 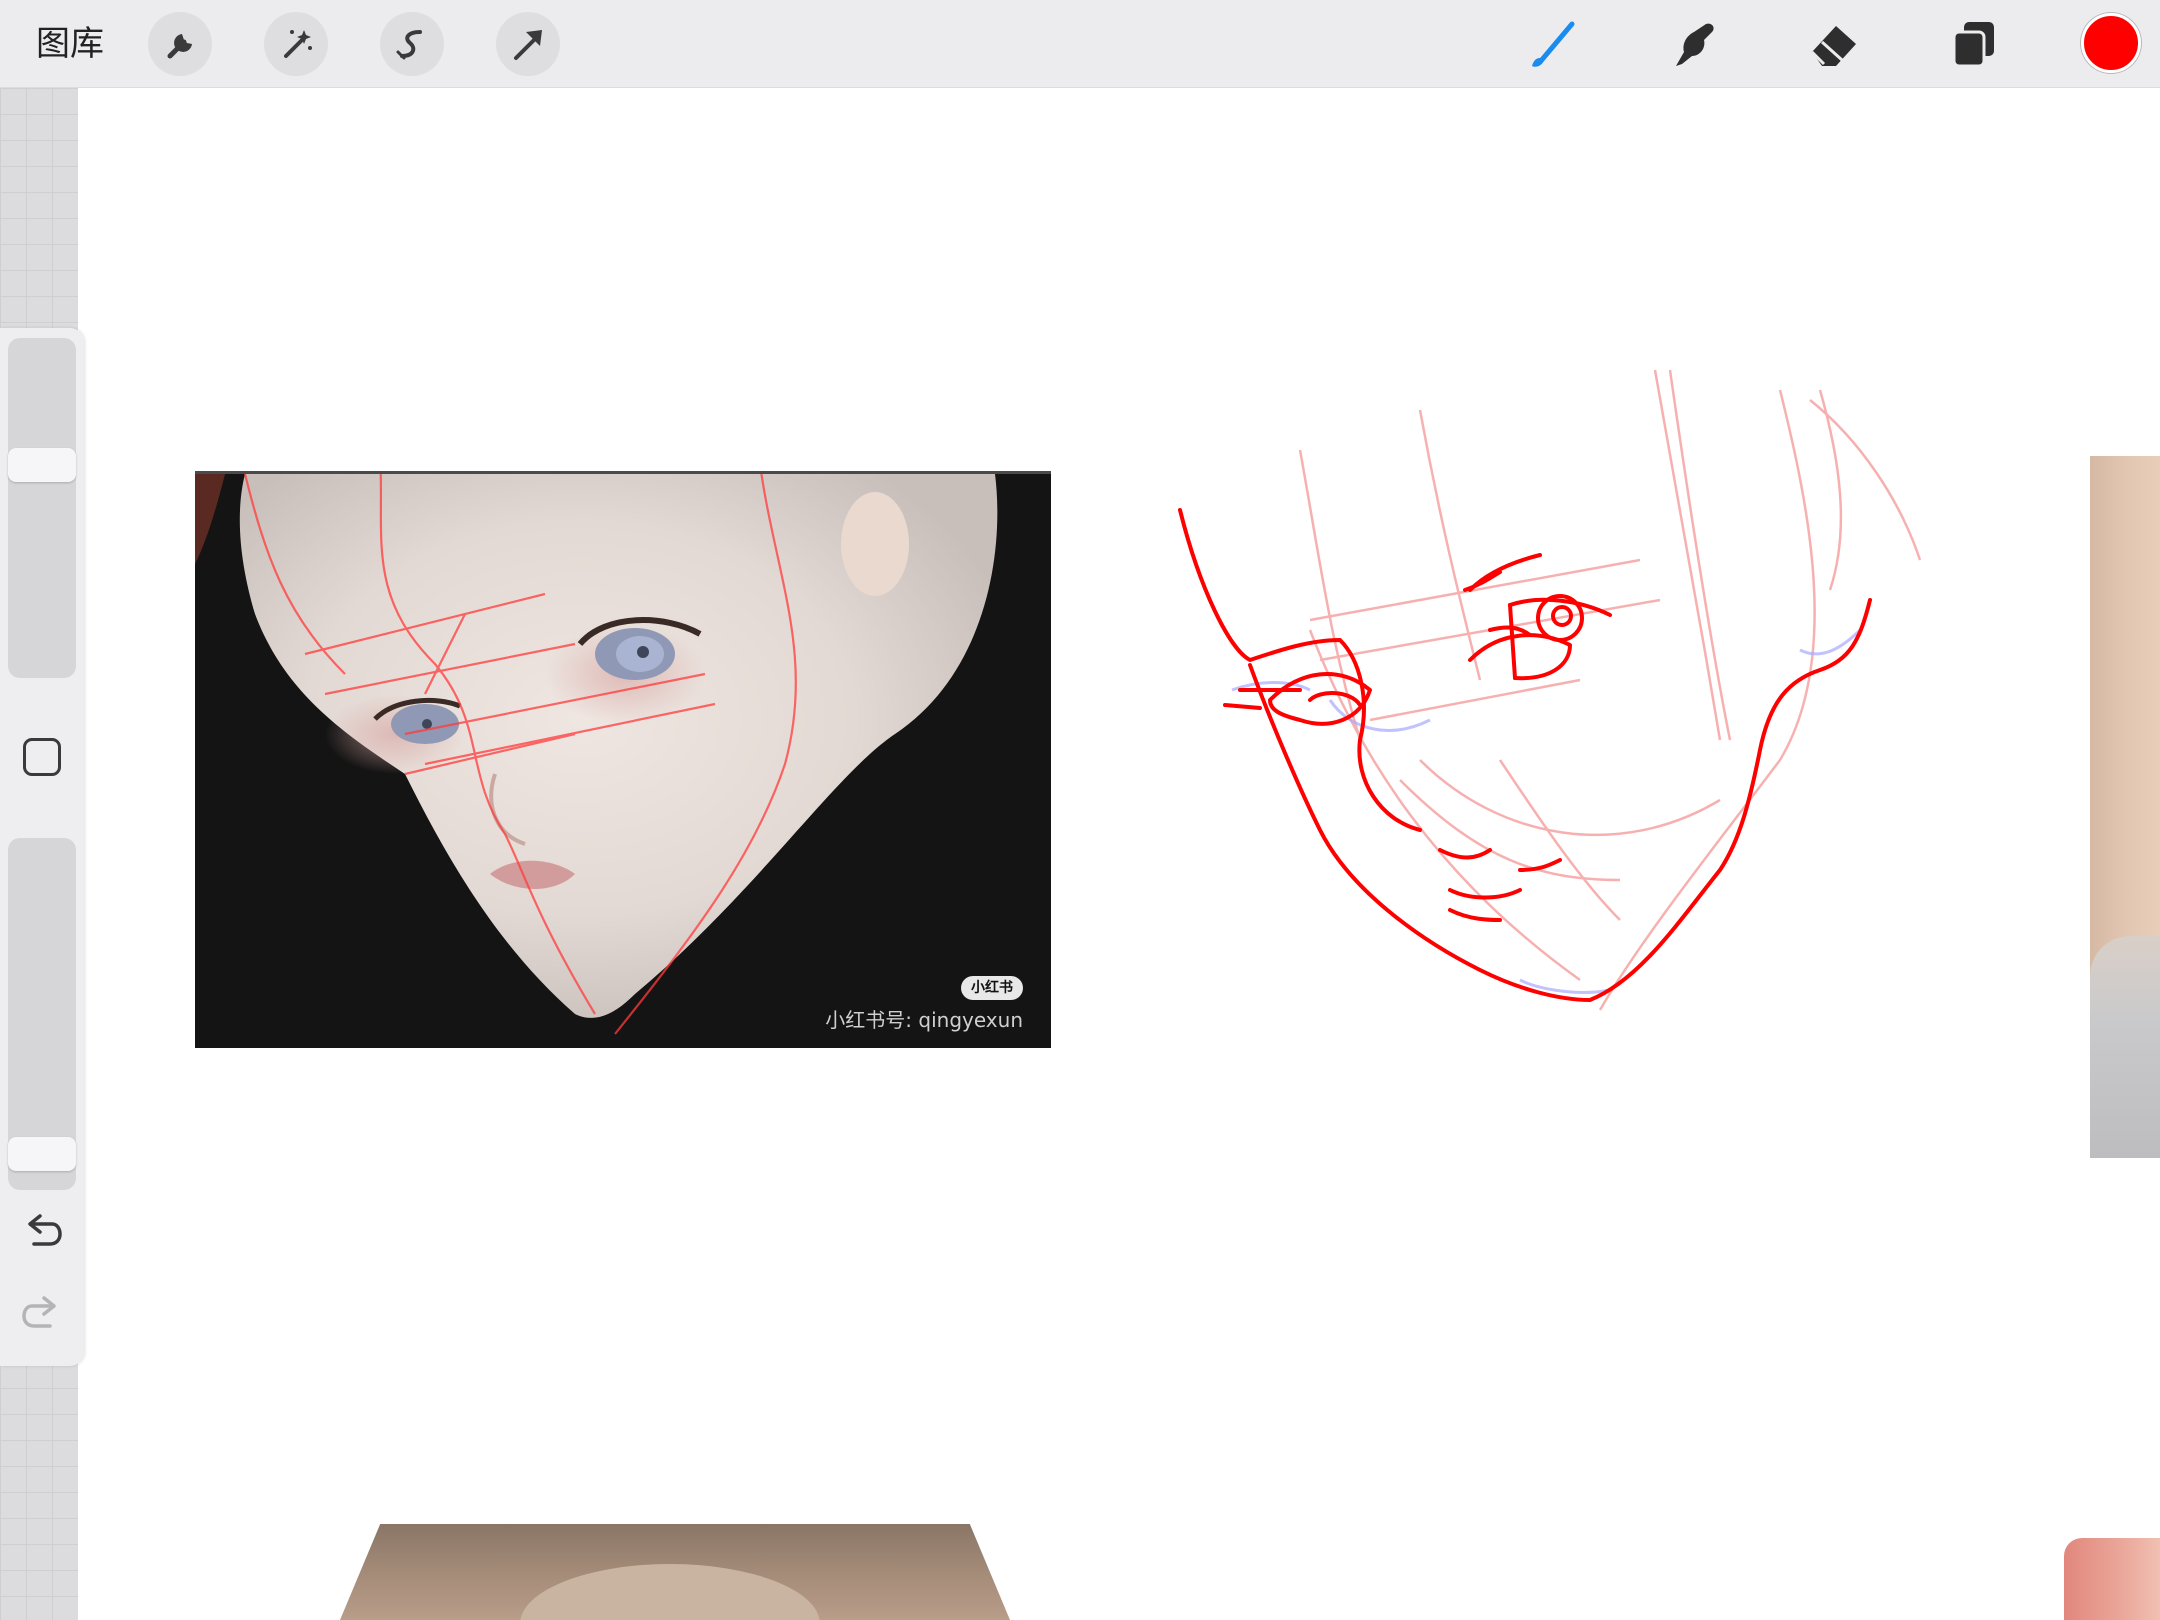 I want to click on redo-arrow-icon, so click(x=39, y=1312).